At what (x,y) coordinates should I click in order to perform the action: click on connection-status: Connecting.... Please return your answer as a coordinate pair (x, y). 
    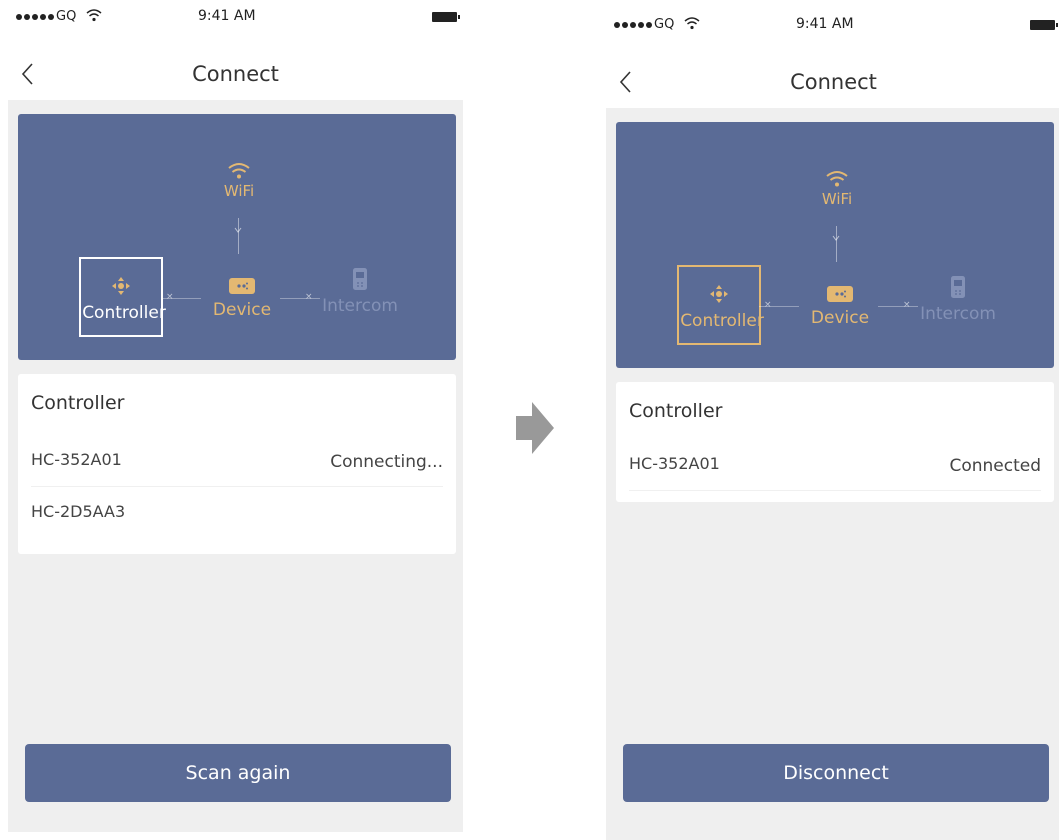
    Looking at the image, I should click on (386, 462).